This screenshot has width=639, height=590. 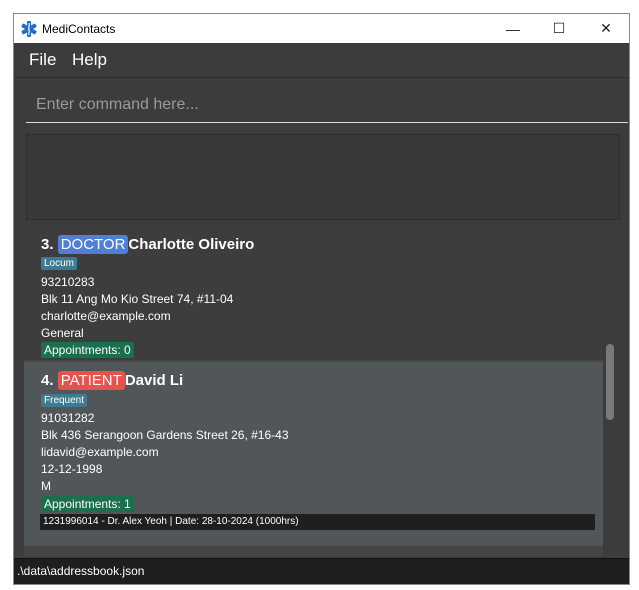 What do you see at coordinates (606, 28) in the screenshot?
I see `close-button: ✕` at bounding box center [606, 28].